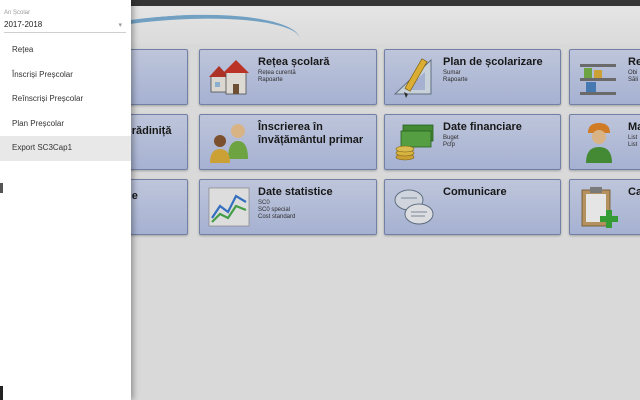  I want to click on school-year-select: 2017-2018 ▾, so click(65, 26).